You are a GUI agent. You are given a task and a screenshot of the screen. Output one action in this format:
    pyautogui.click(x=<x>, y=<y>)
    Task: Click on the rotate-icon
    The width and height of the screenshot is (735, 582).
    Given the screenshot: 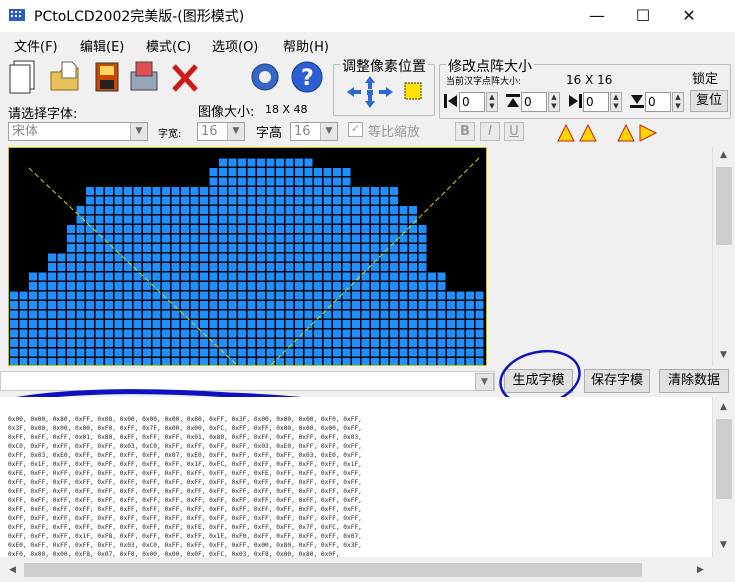 What is the action you would take?
    pyautogui.click(x=579, y=132)
    